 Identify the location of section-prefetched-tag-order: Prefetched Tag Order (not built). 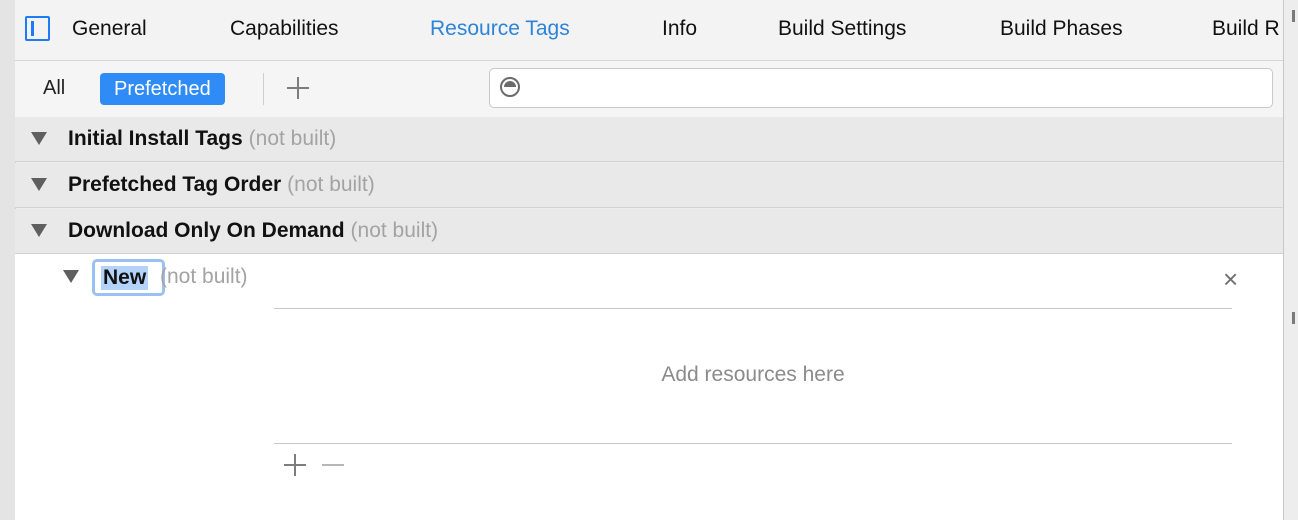
(649, 185).